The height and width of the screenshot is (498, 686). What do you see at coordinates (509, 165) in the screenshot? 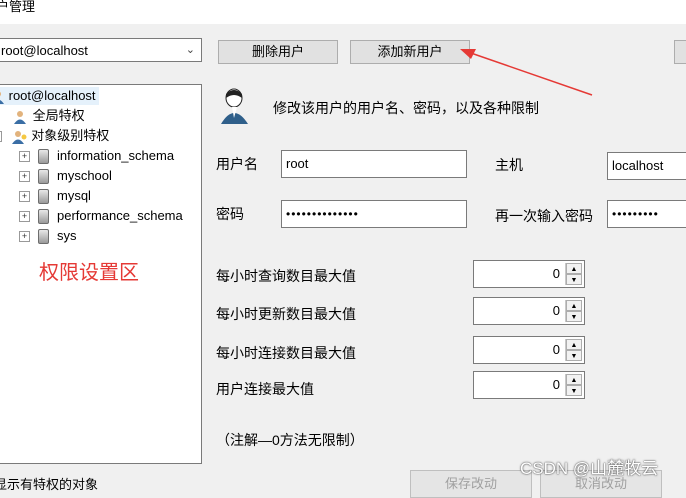
I see `host-label: 主机` at bounding box center [509, 165].